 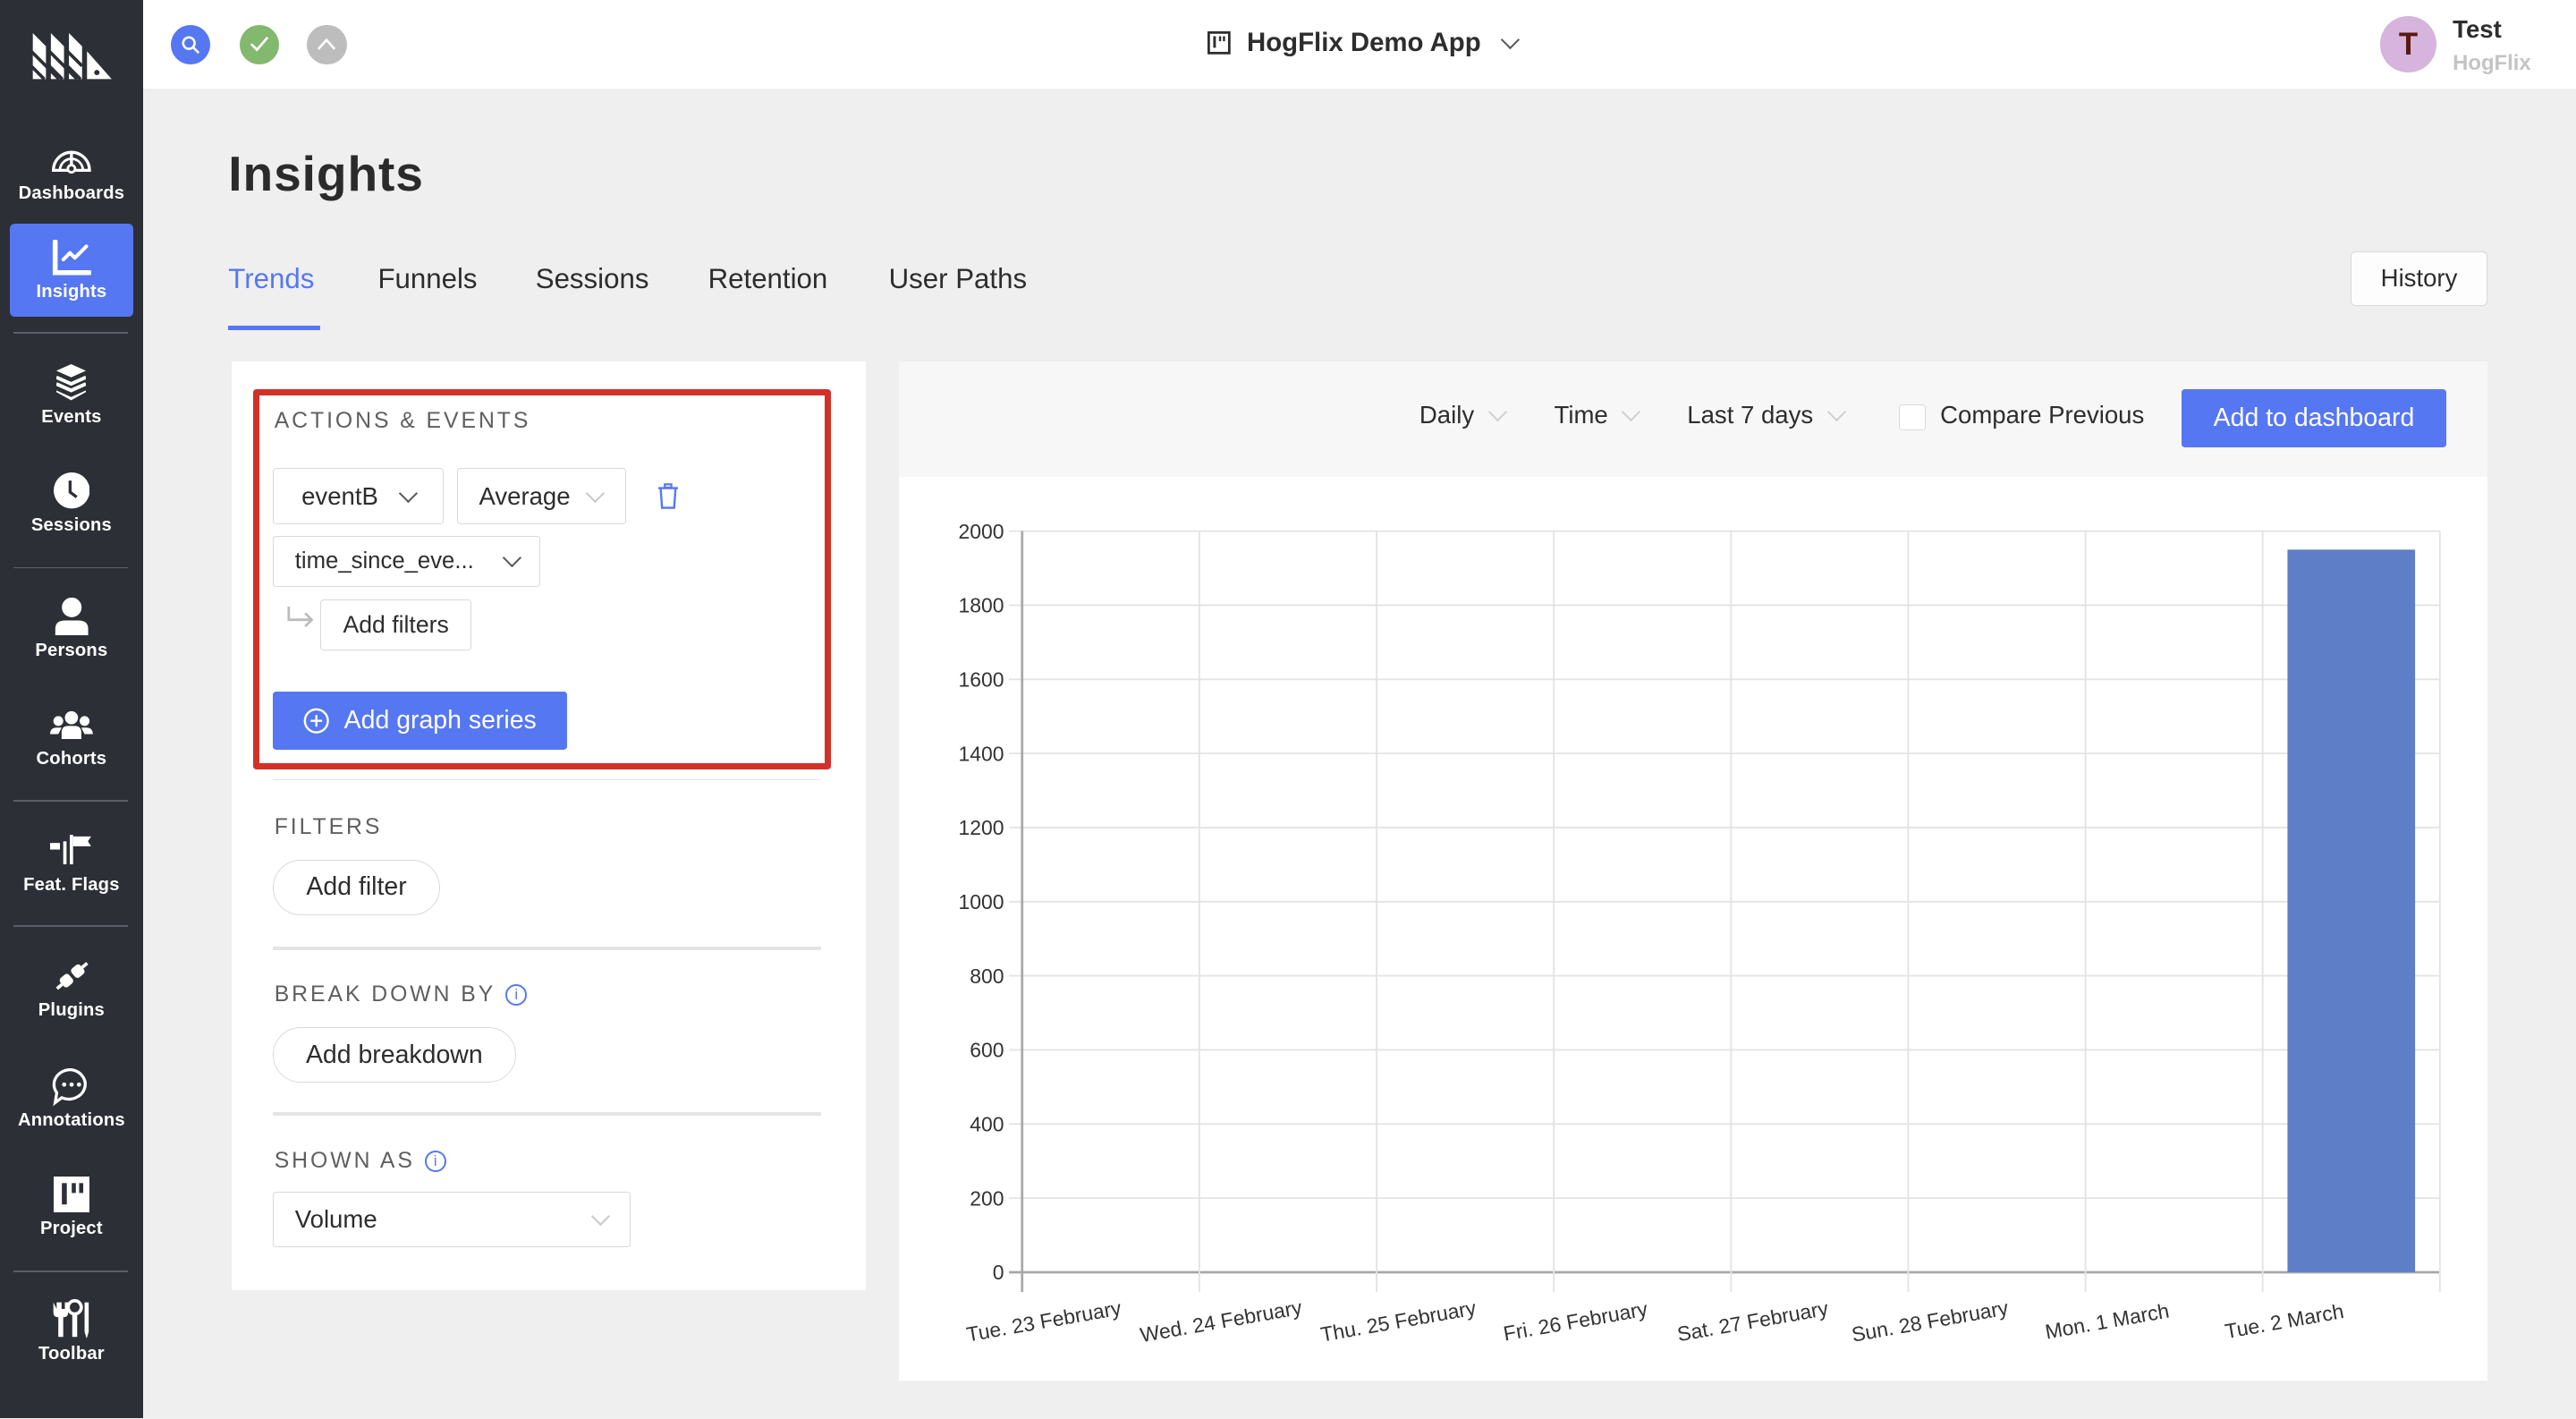 I want to click on filters-title: FILTERS, so click(x=329, y=827).